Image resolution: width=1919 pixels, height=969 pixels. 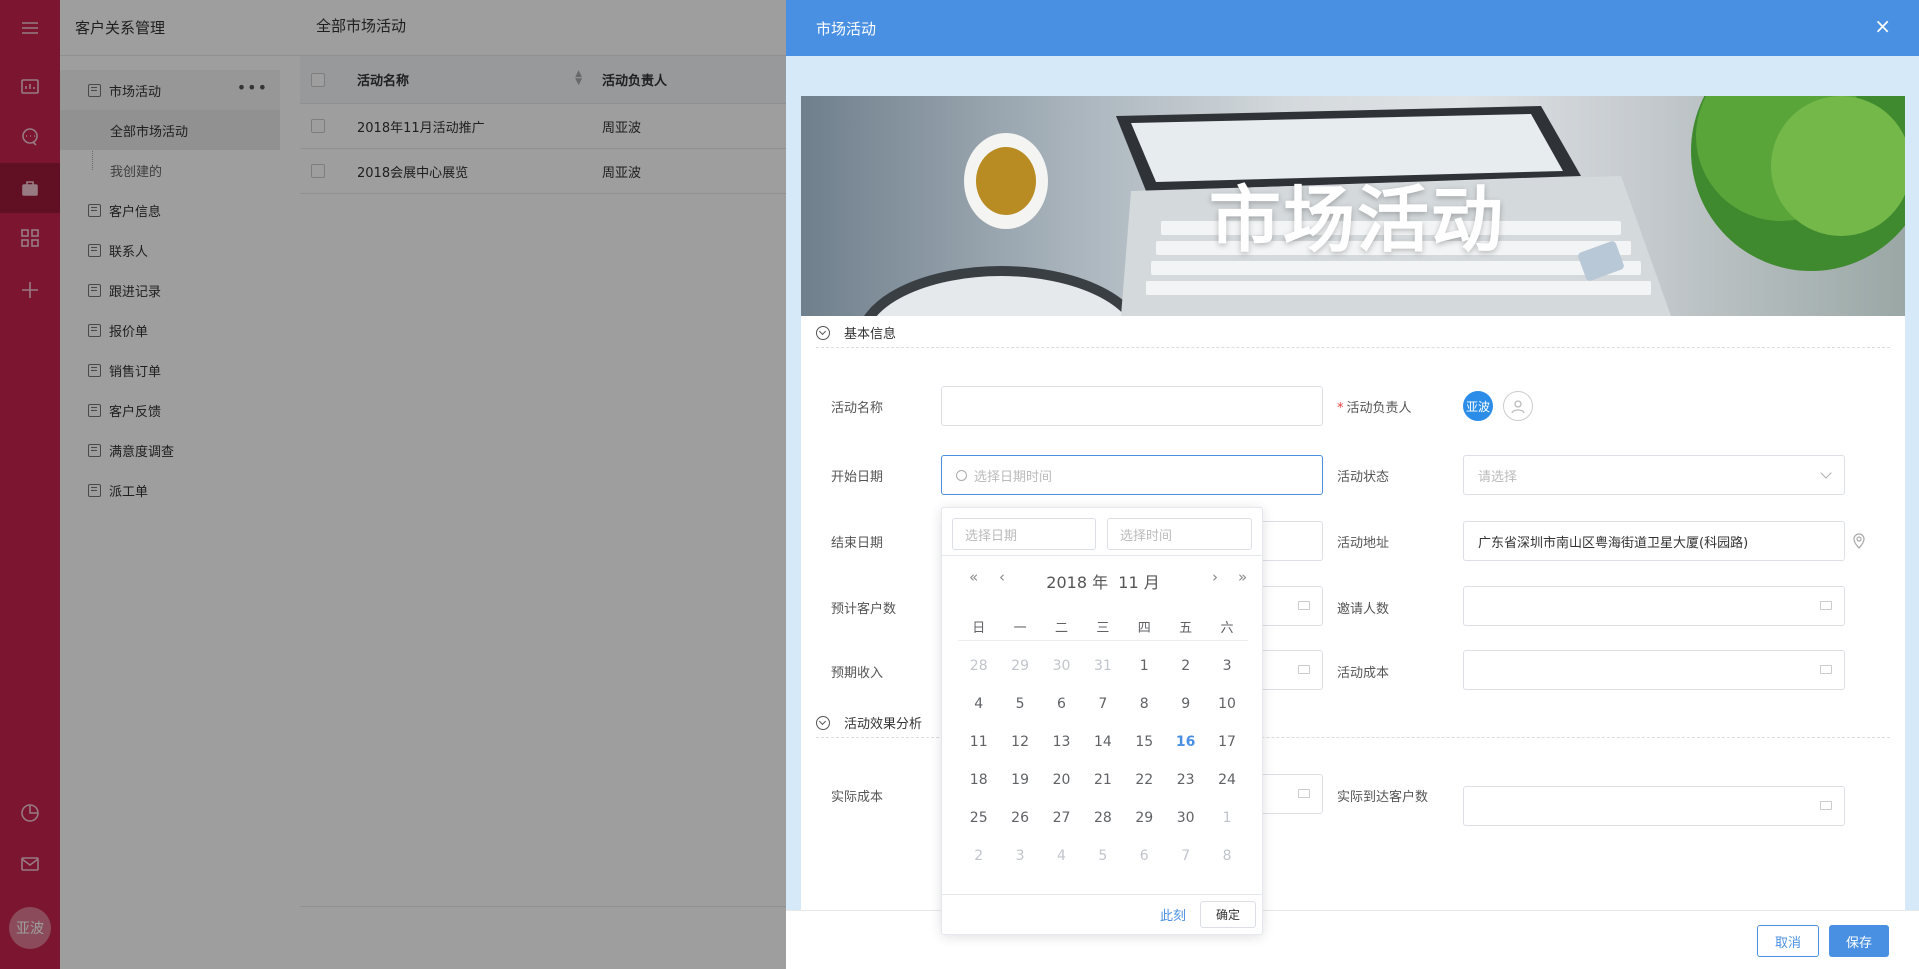 I want to click on calendar-week-row: 4 5 6 7 8 9 10, so click(x=1103, y=704).